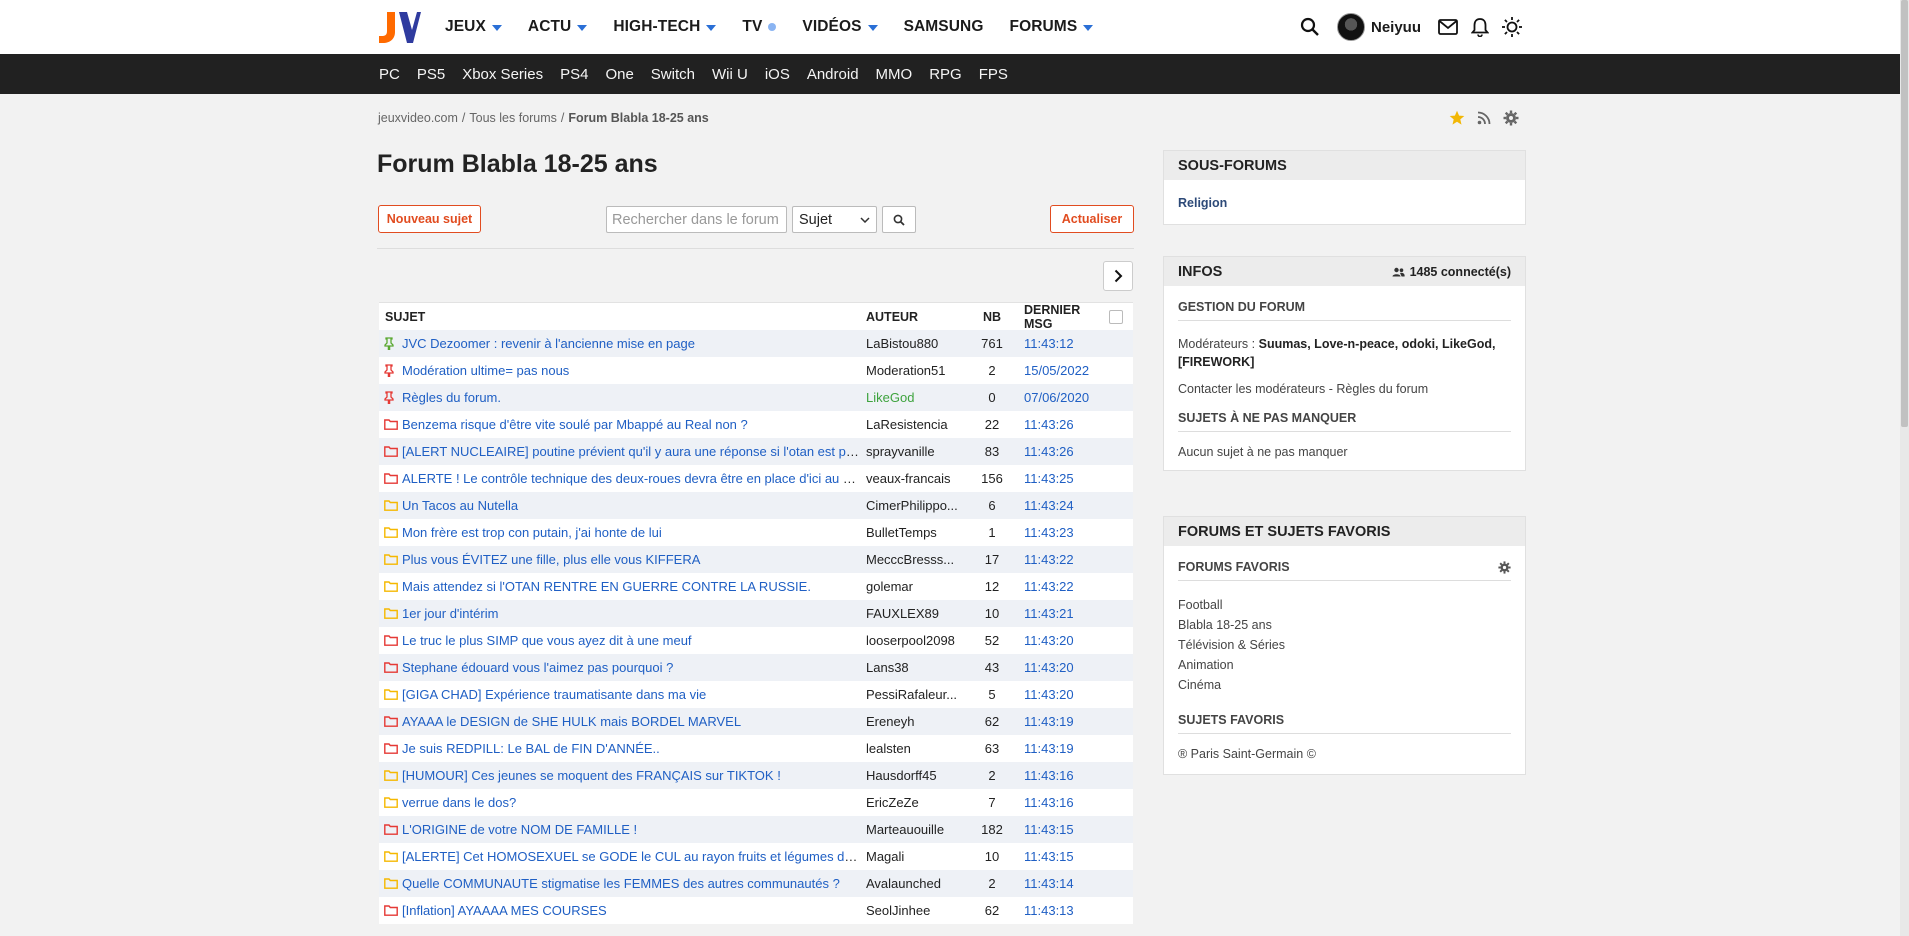  Describe the element at coordinates (916, 532) in the screenshot. I see `topic-author: BulletTemps` at that location.